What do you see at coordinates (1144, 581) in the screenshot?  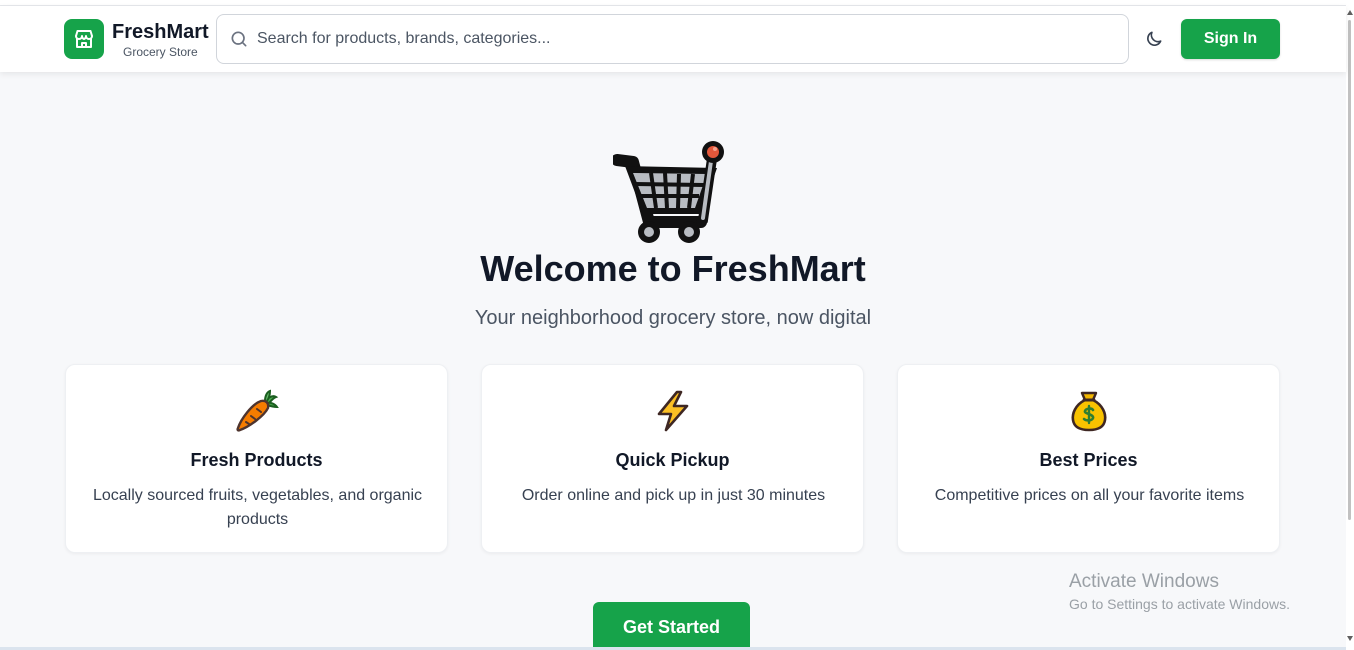 I see `watermark-title: Activate Windows` at bounding box center [1144, 581].